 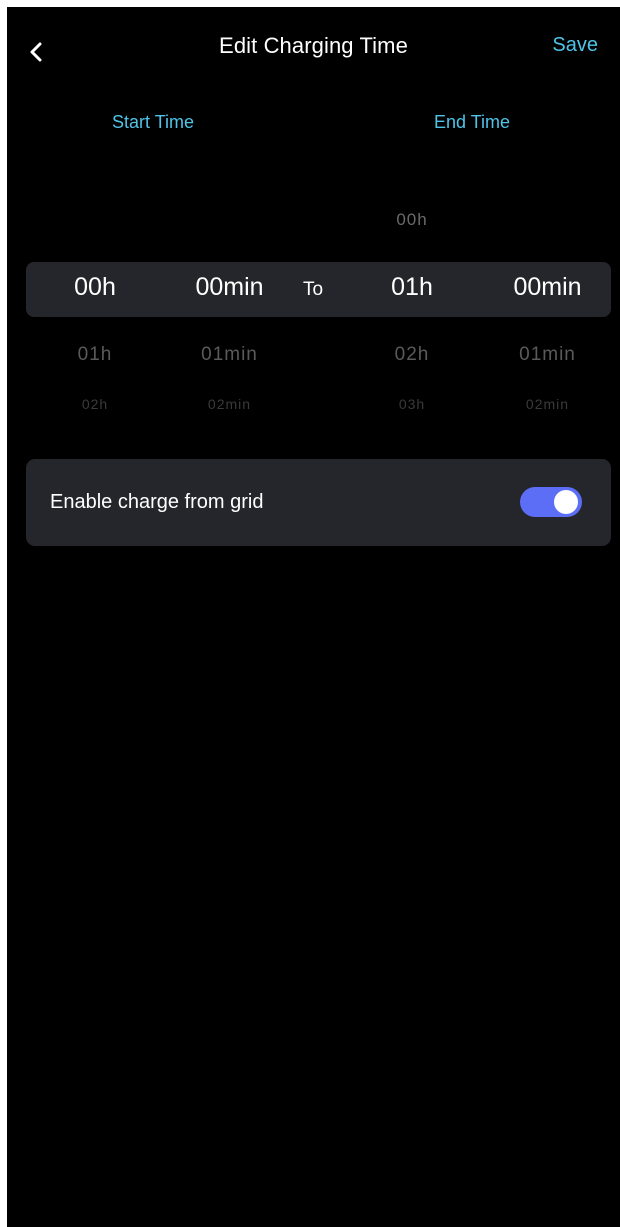 I want to click on start-minute-selected: 00min, so click(x=229, y=287).